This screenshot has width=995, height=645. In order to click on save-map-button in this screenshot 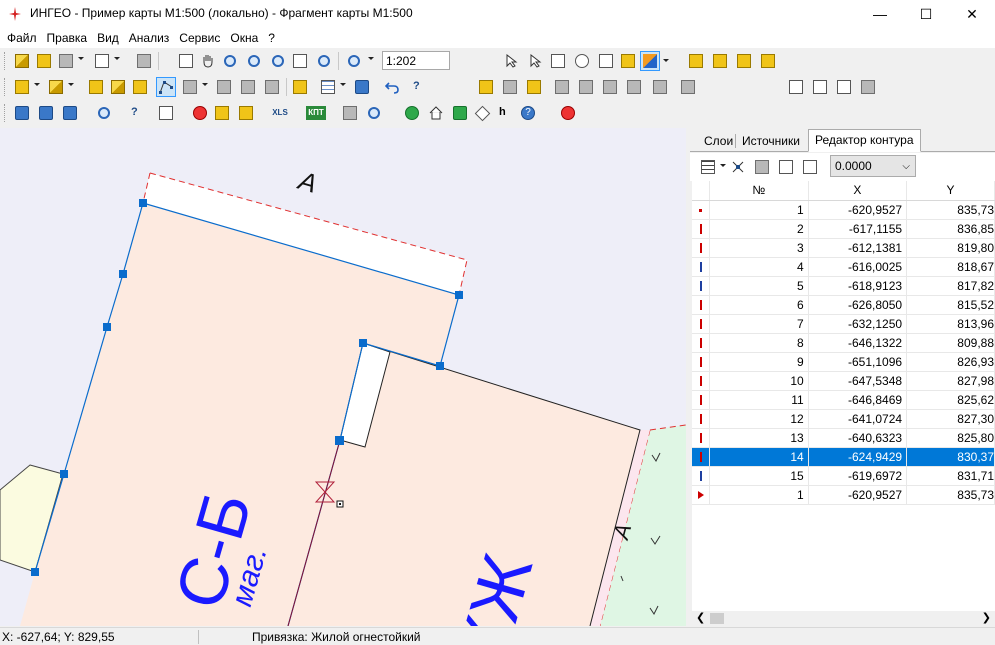, I will do `click(44, 61)`.